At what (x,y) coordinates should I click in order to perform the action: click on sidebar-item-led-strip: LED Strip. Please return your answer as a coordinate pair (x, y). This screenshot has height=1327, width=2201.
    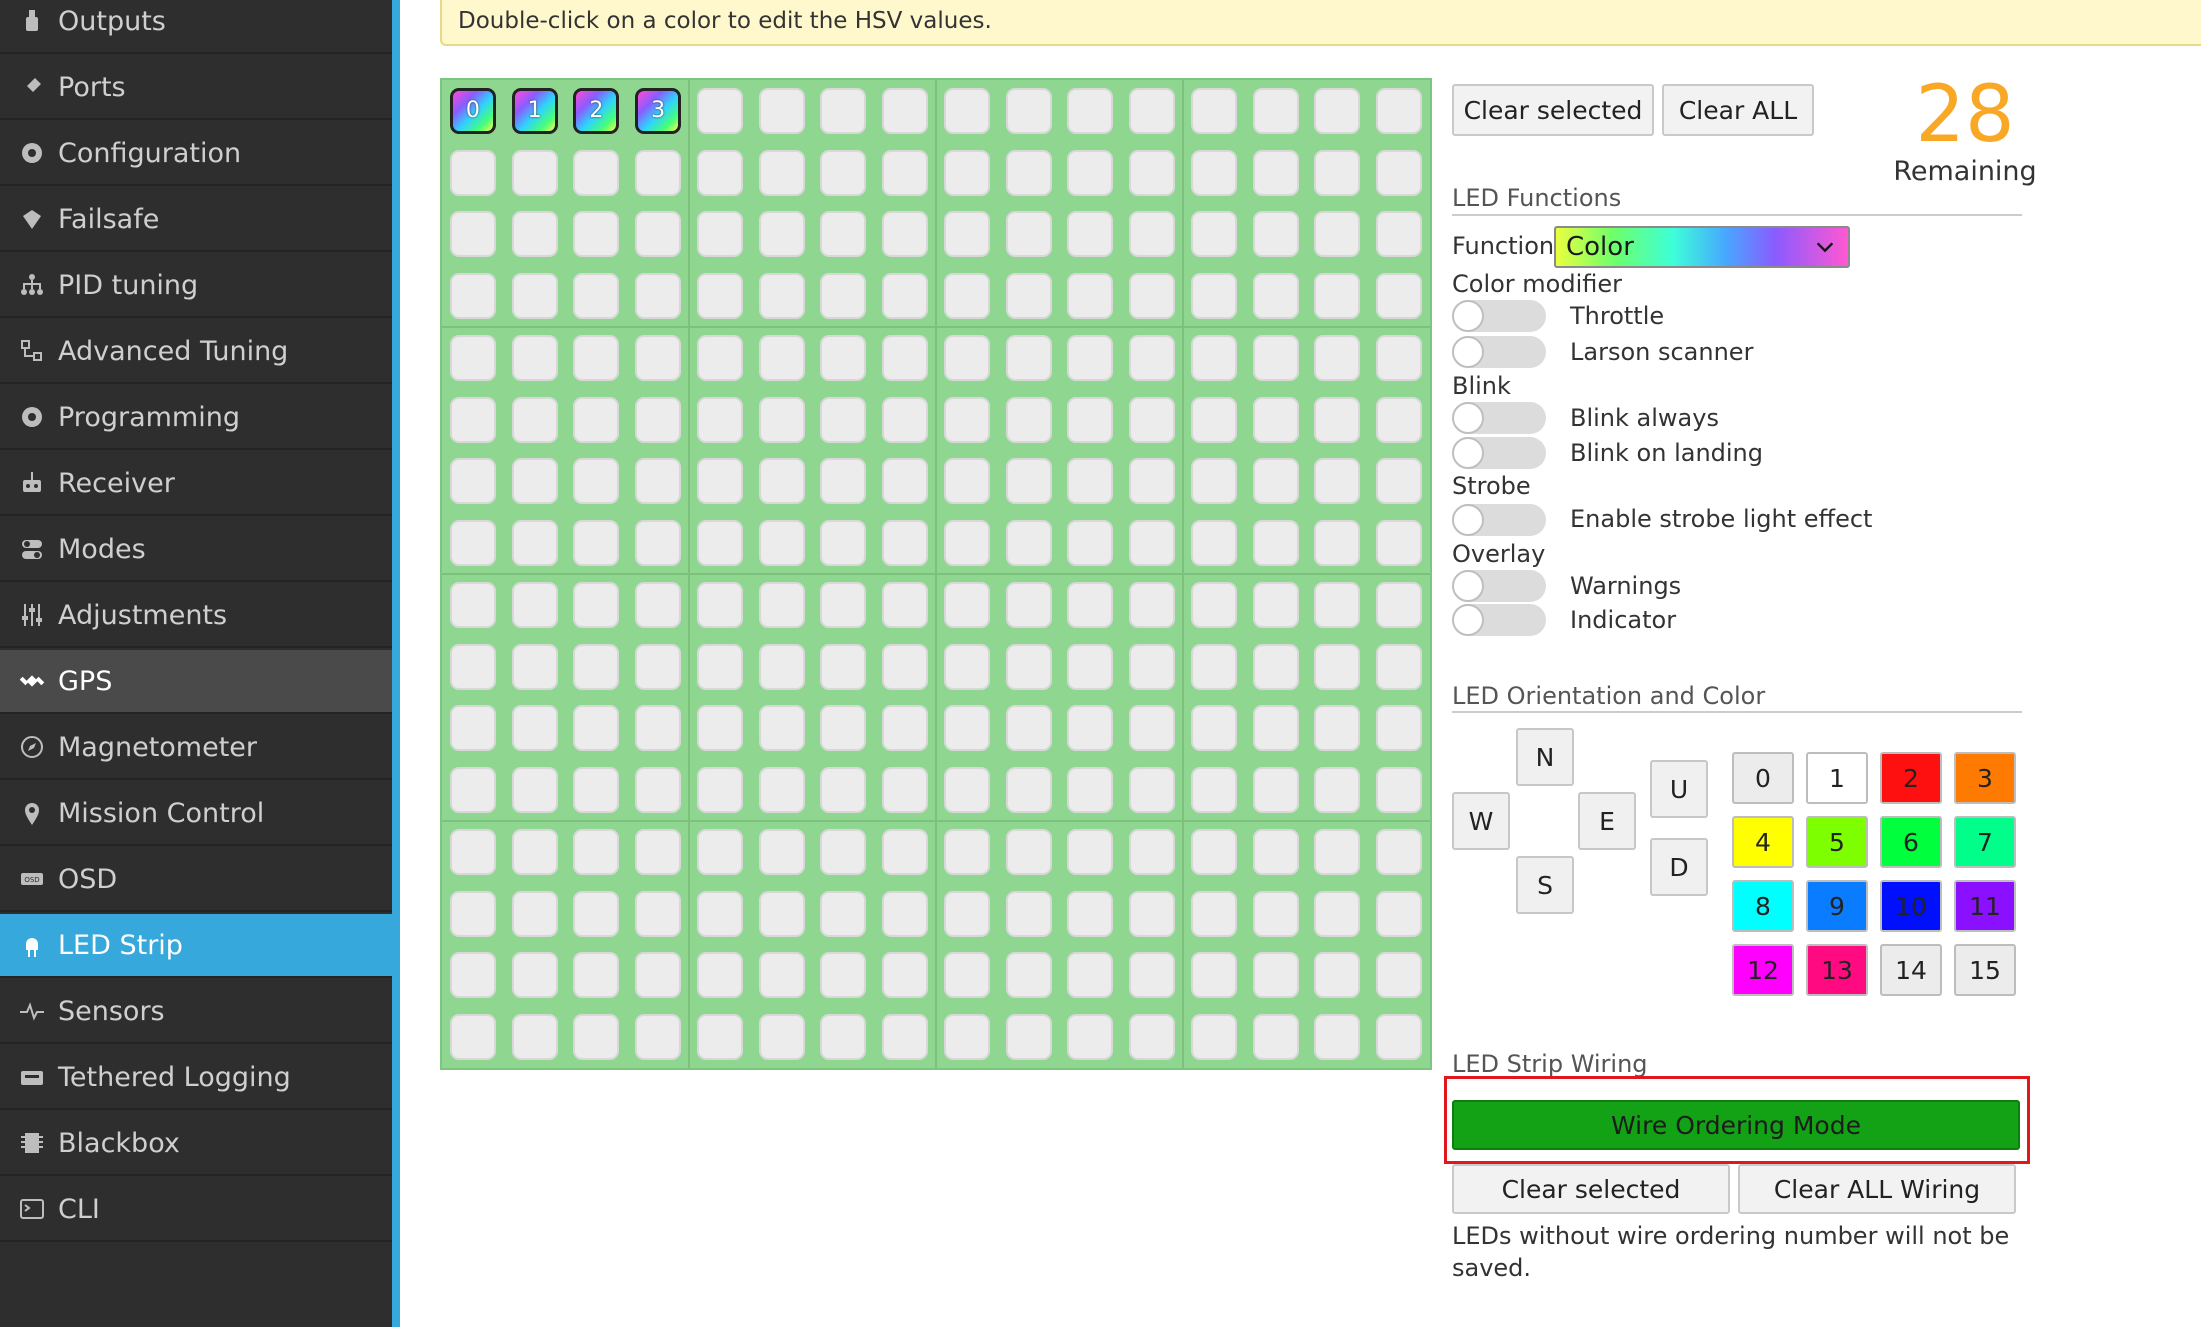
    Looking at the image, I should click on (196, 946).